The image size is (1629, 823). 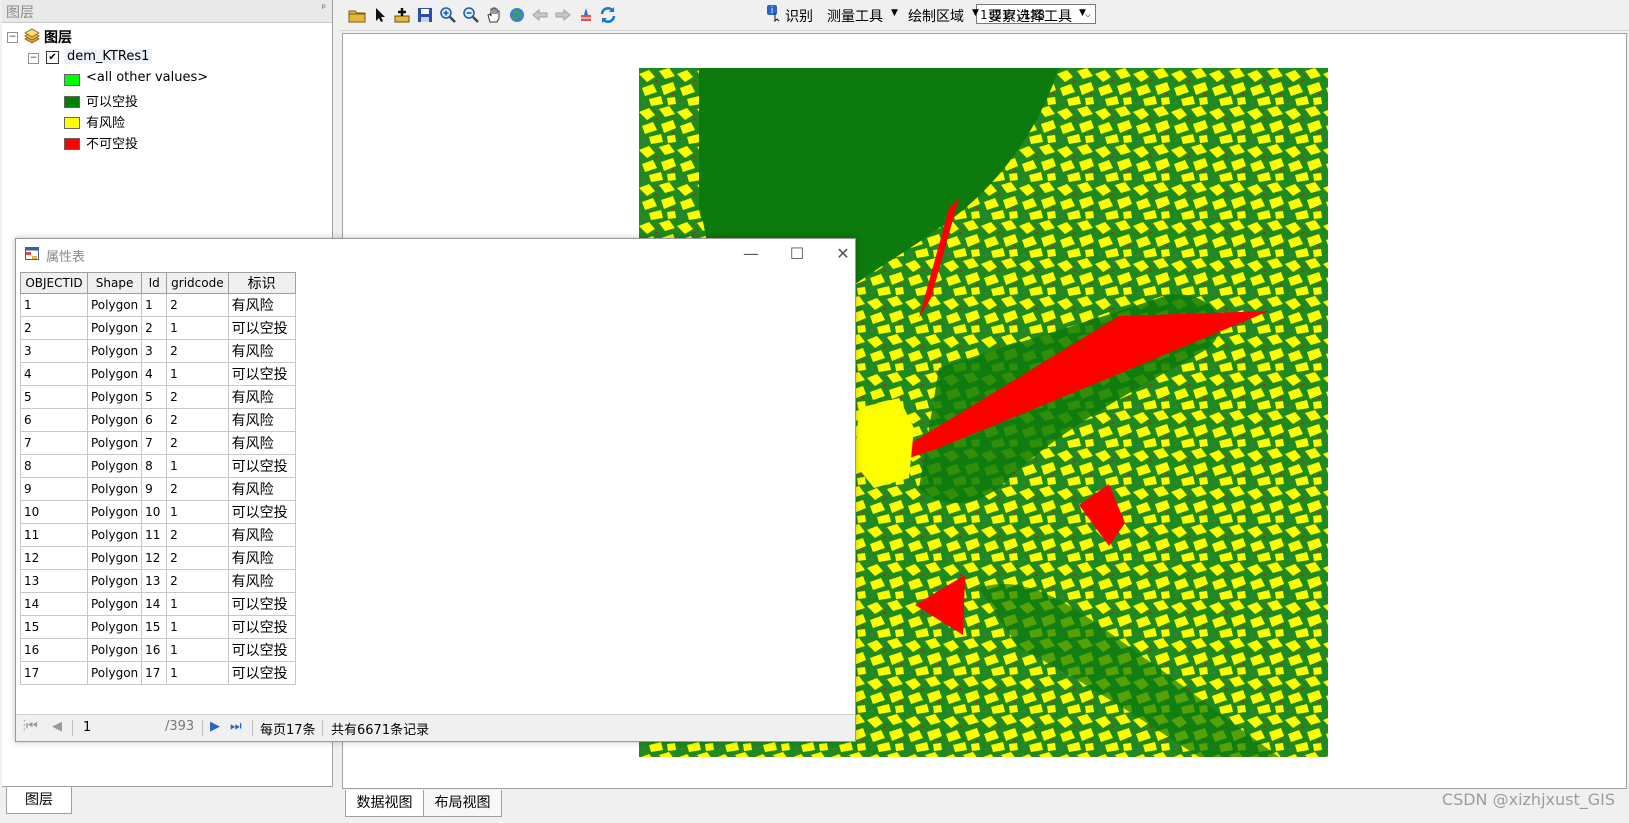 I want to click on collapse-layer-icon: −, so click(x=33, y=58).